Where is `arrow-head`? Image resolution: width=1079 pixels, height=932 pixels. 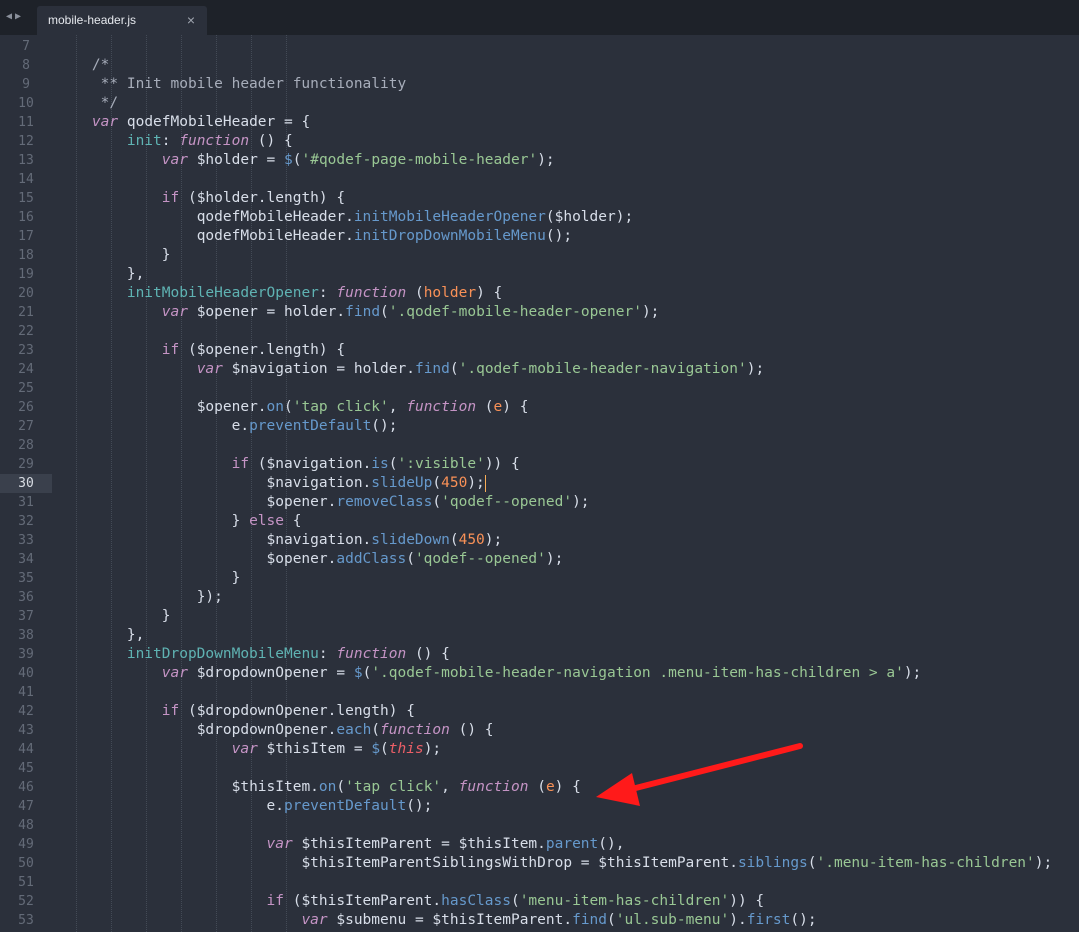 arrow-head is located at coordinates (618, 789).